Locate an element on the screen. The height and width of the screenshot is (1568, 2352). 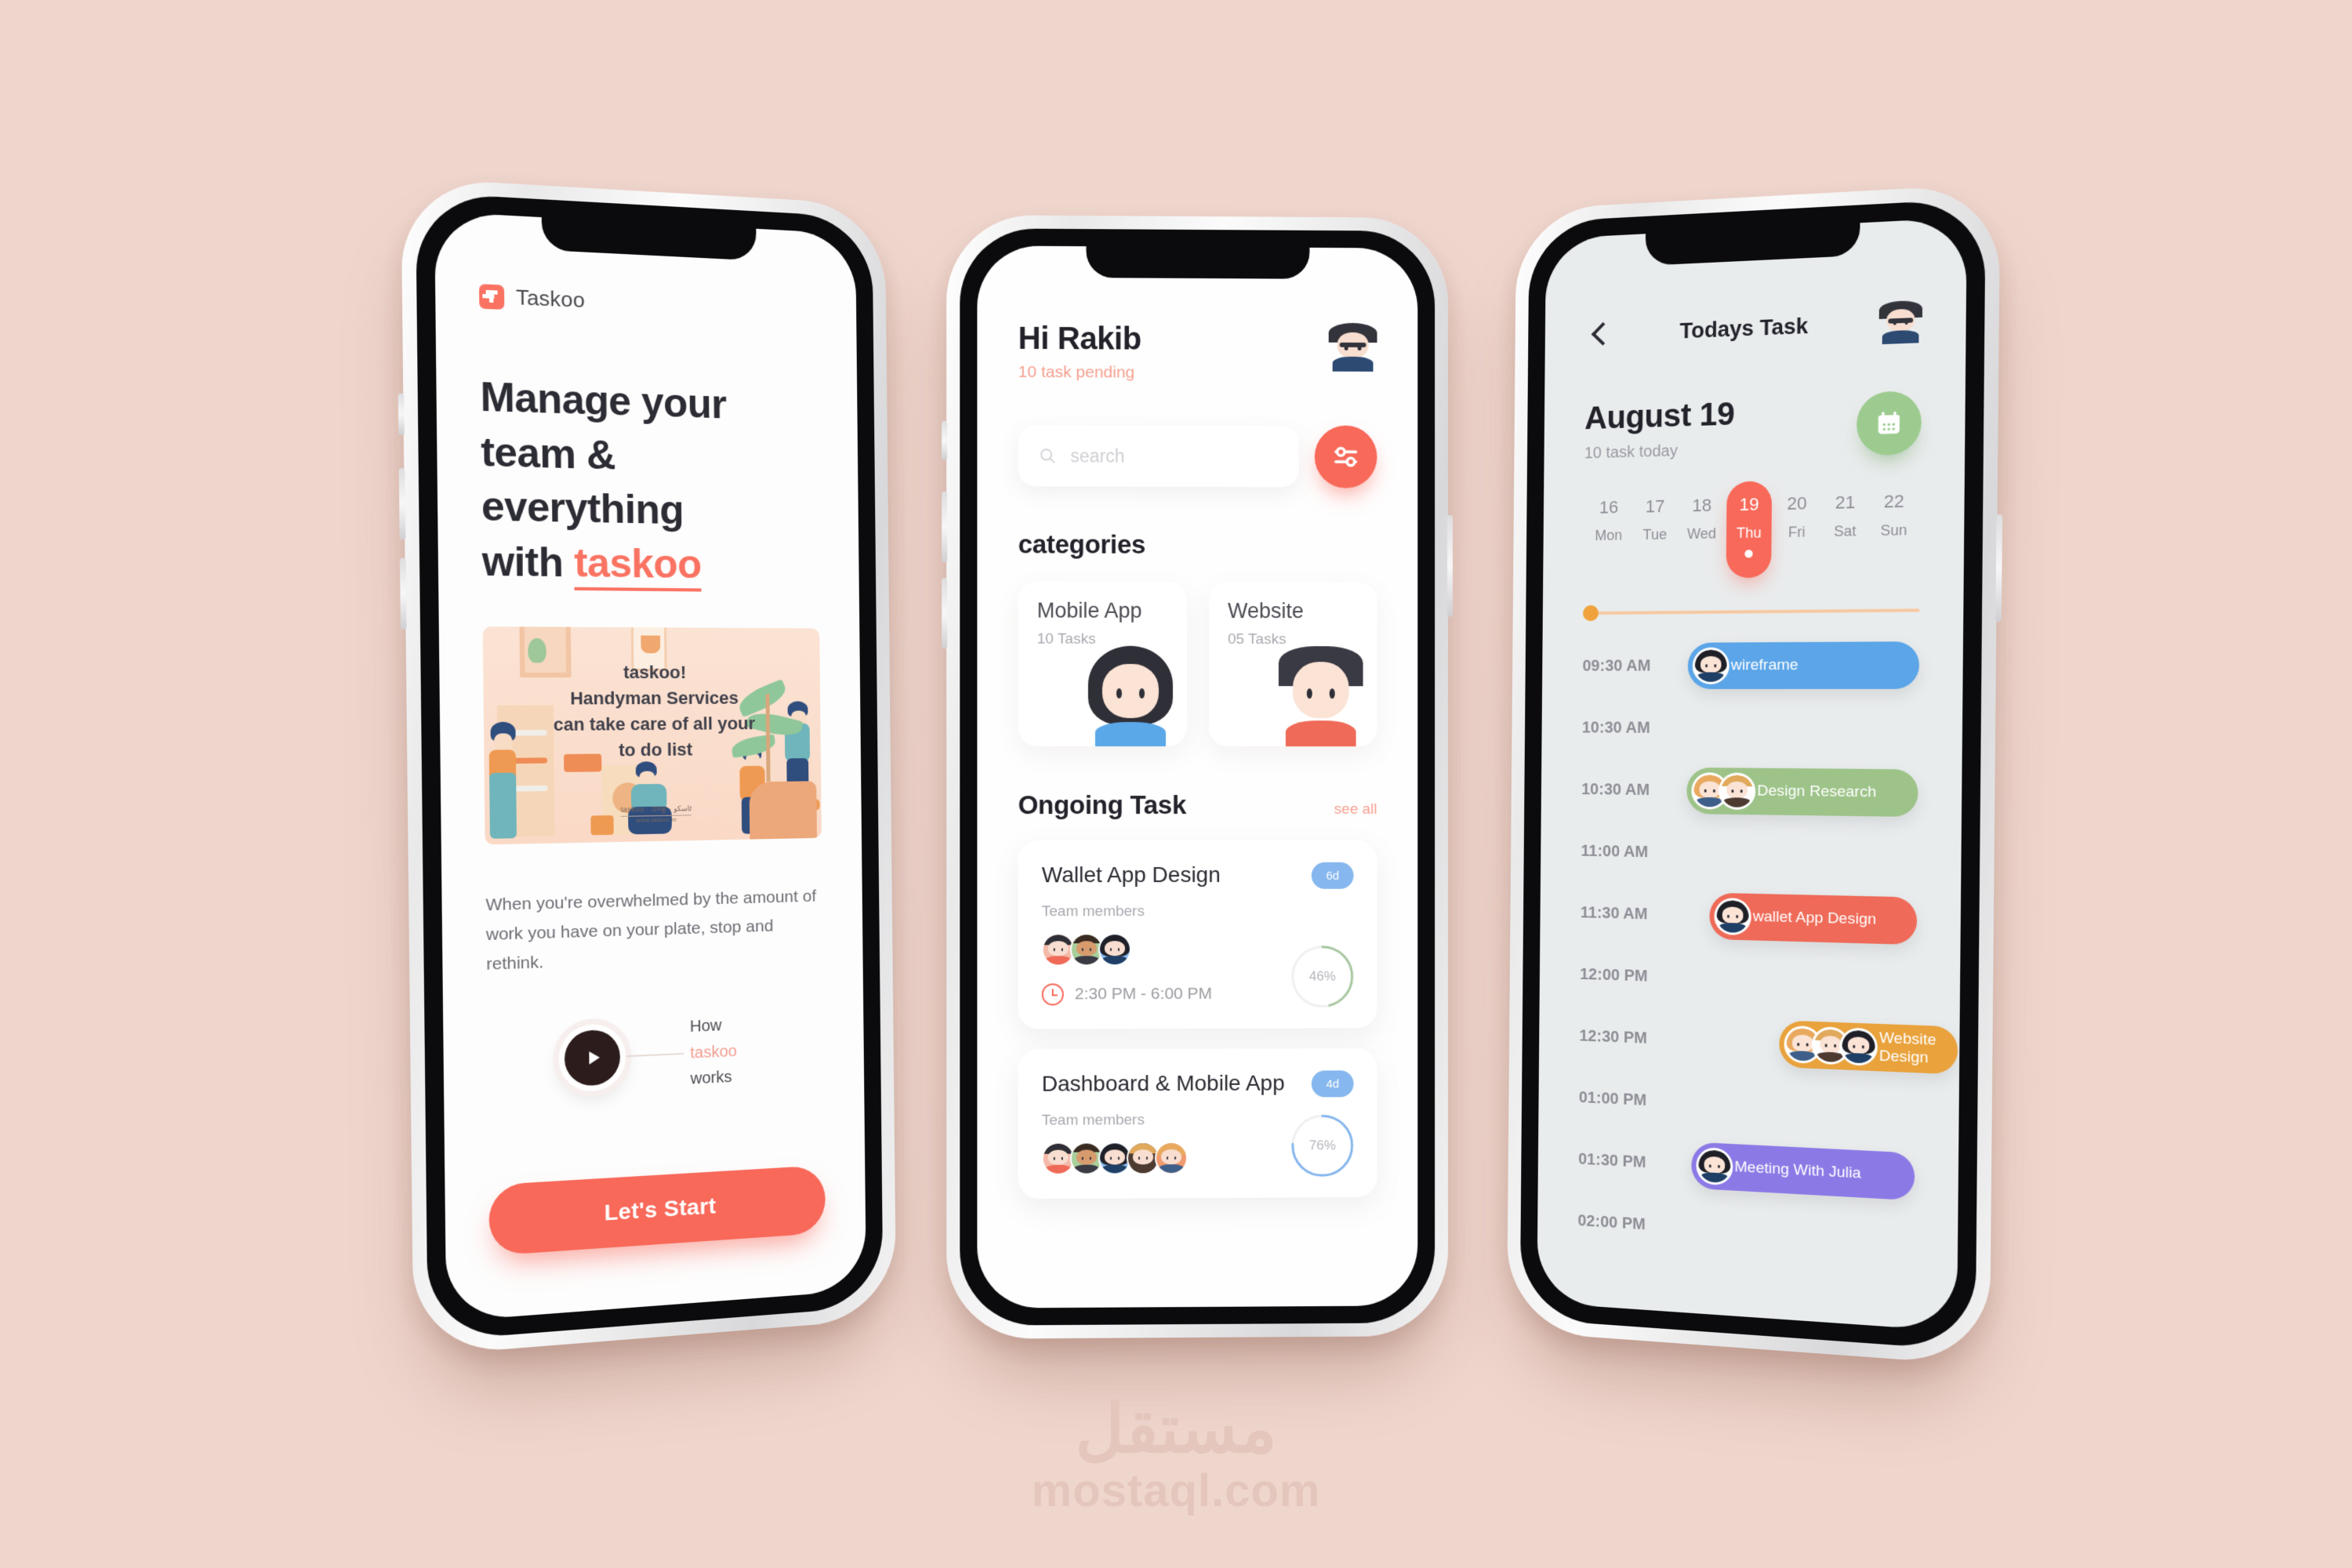
category-card-mobile-app: Mobile App 10 Tasks is located at coordinates (1103, 663).